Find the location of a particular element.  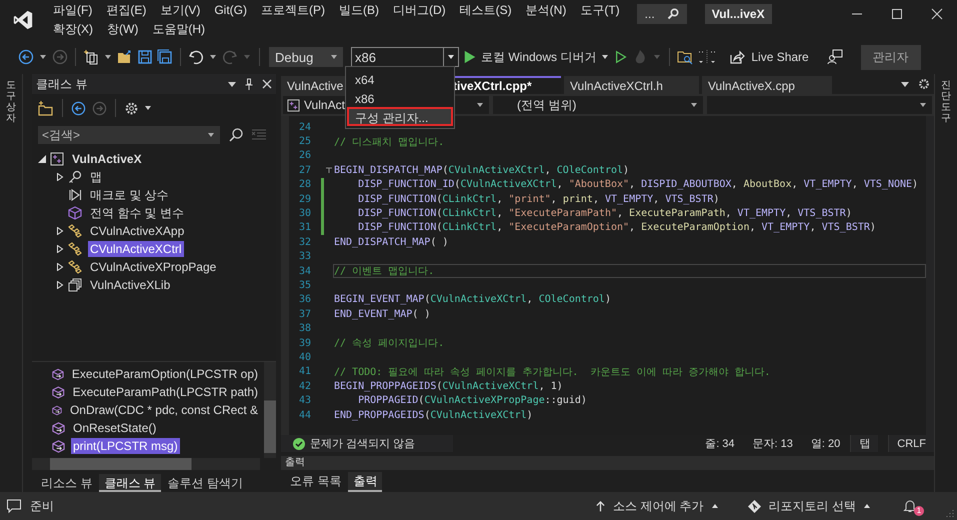

panel-title: 클래스 뷰 is located at coordinates (62, 84).